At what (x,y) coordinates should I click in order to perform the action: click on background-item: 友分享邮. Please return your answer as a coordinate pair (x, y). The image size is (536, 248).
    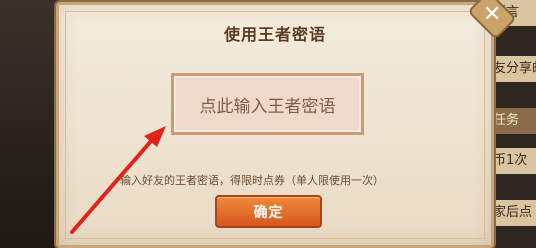
    Looking at the image, I should click on (512, 69).